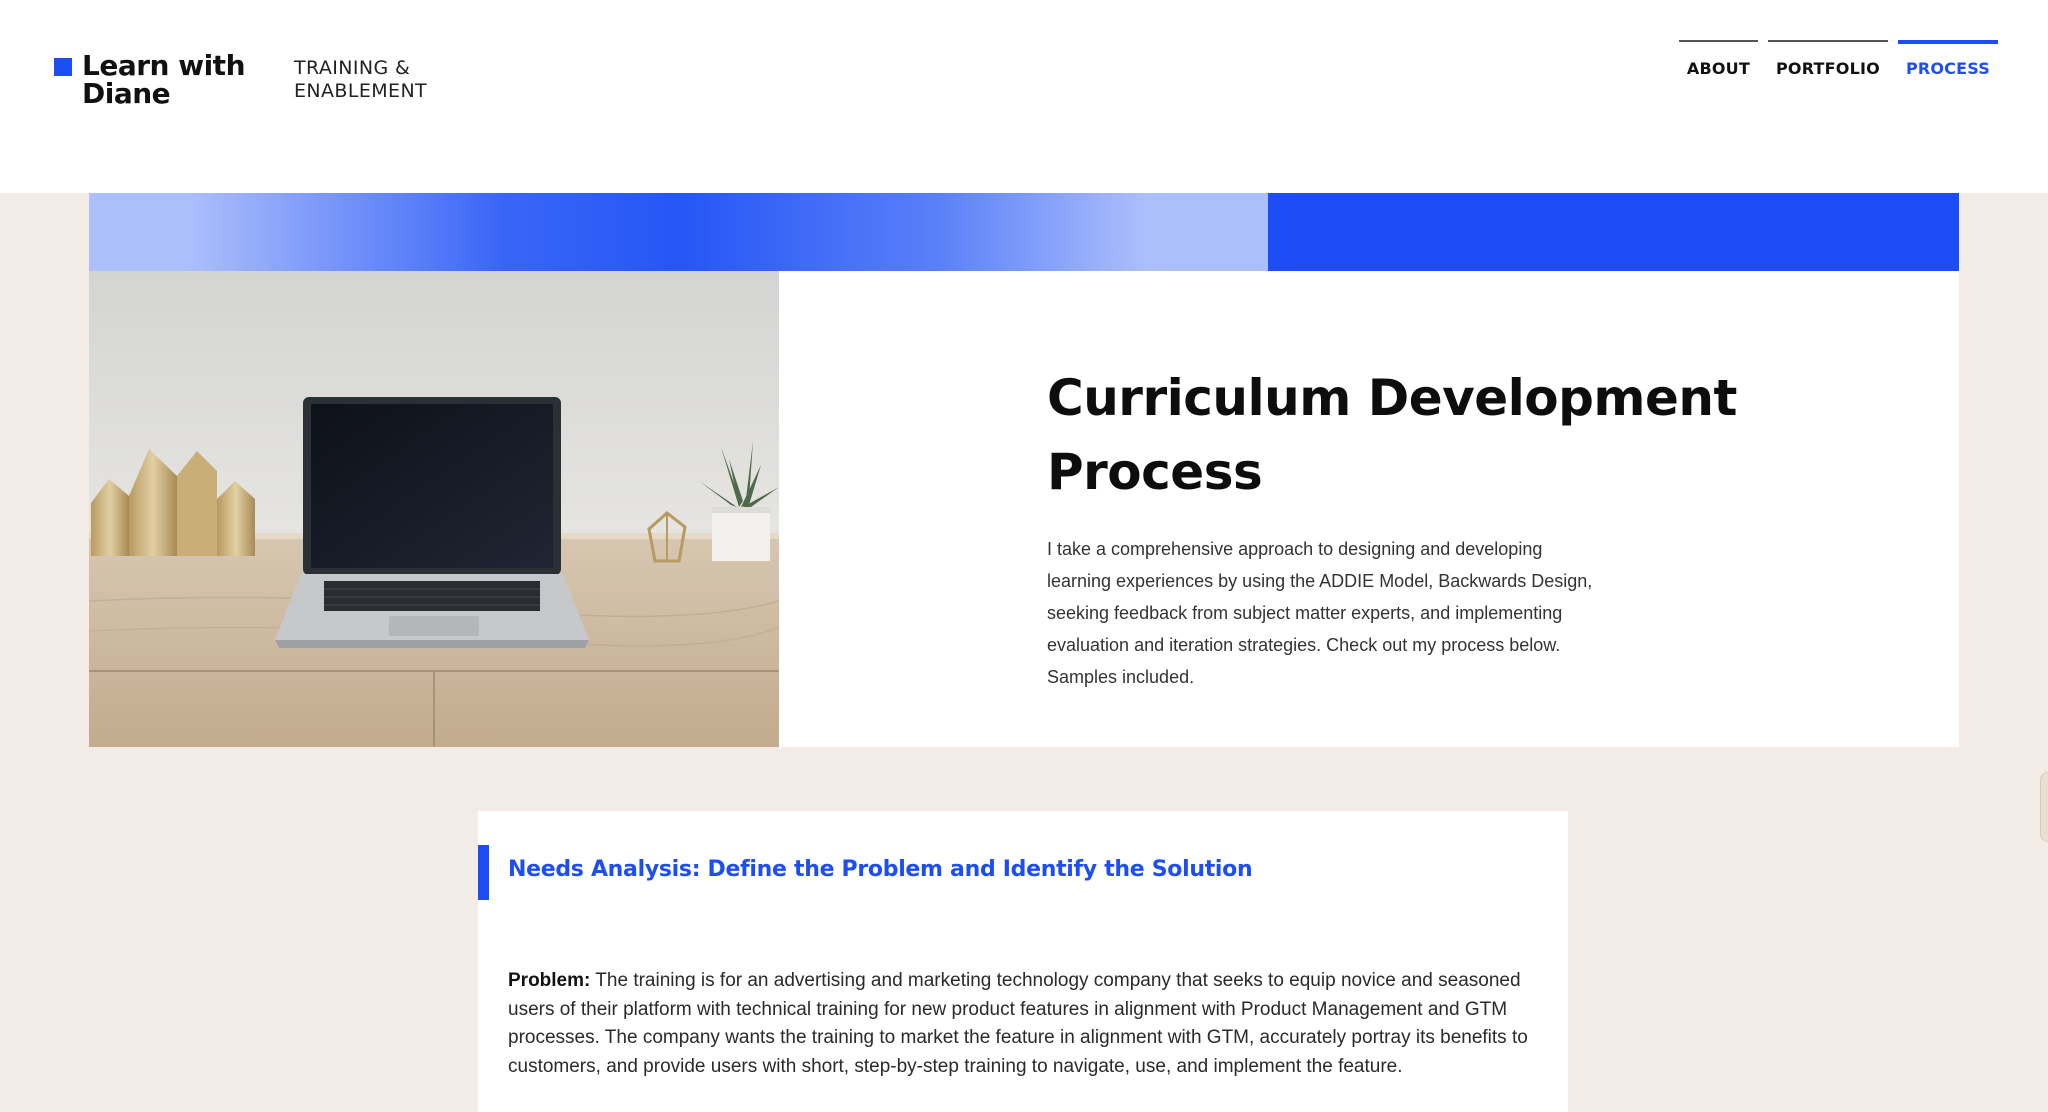 This screenshot has height=1112, width=2048. What do you see at coordinates (361, 91) in the screenshot?
I see `tagline-line-2: ENABLEMENT` at bounding box center [361, 91].